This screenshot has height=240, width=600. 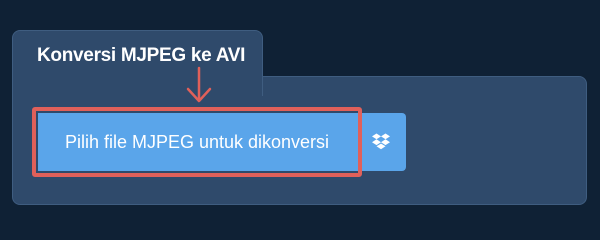 I want to click on choose-file-button: Pilih file MJPEG untuk dikonversi, so click(x=197, y=142).